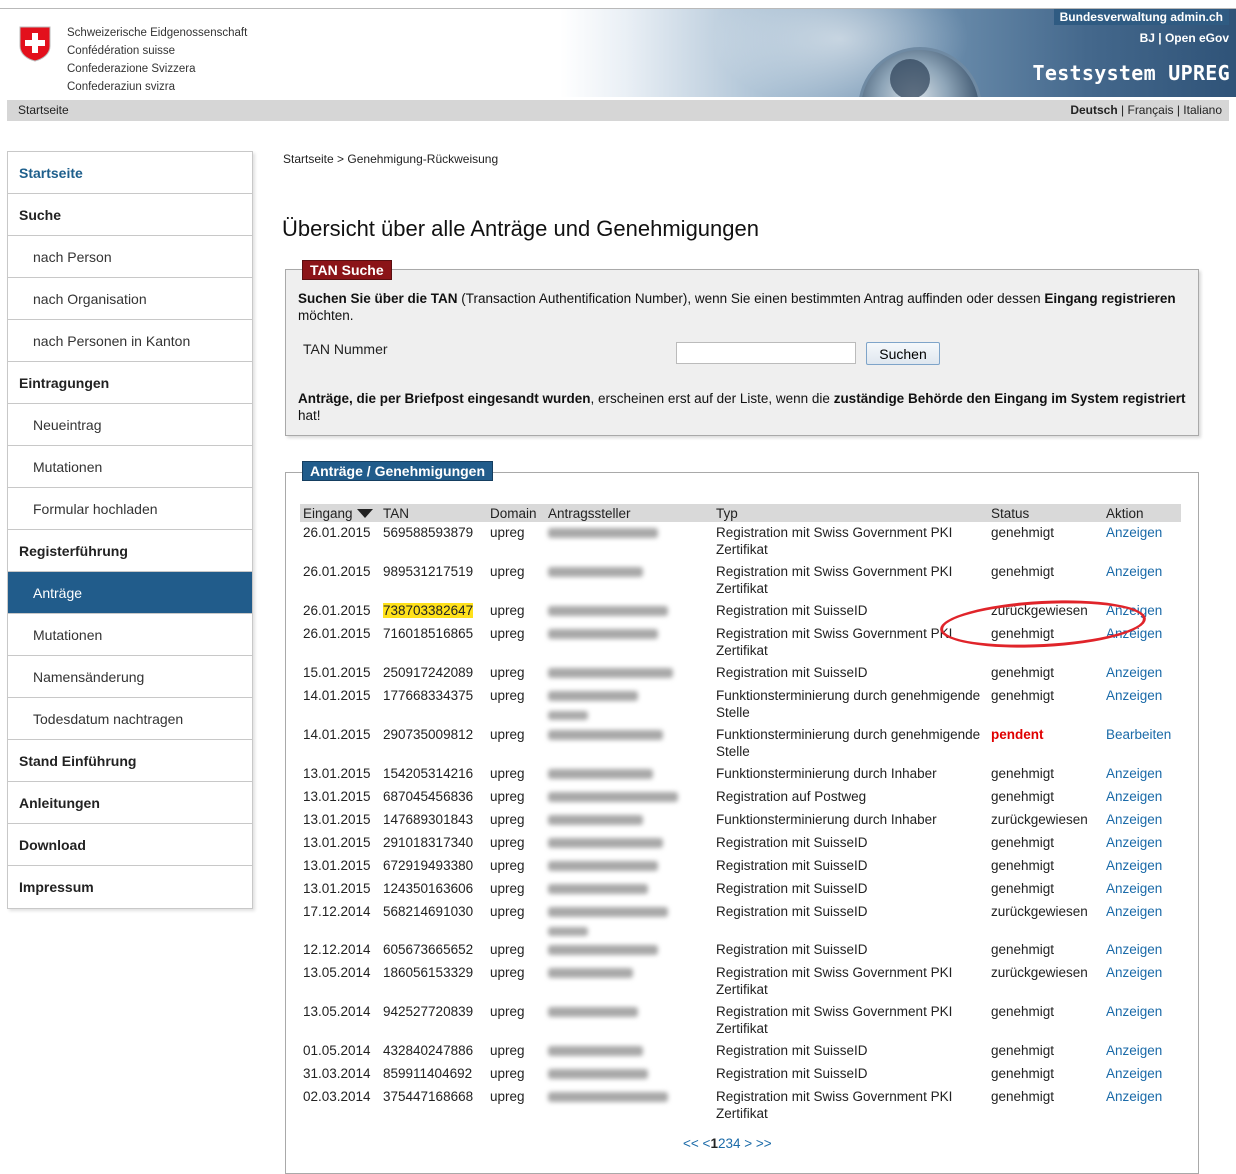 This screenshot has height=1174, width=1236. I want to click on sidebar-item-formular-hochladen: Formular hochladen, so click(130, 509).